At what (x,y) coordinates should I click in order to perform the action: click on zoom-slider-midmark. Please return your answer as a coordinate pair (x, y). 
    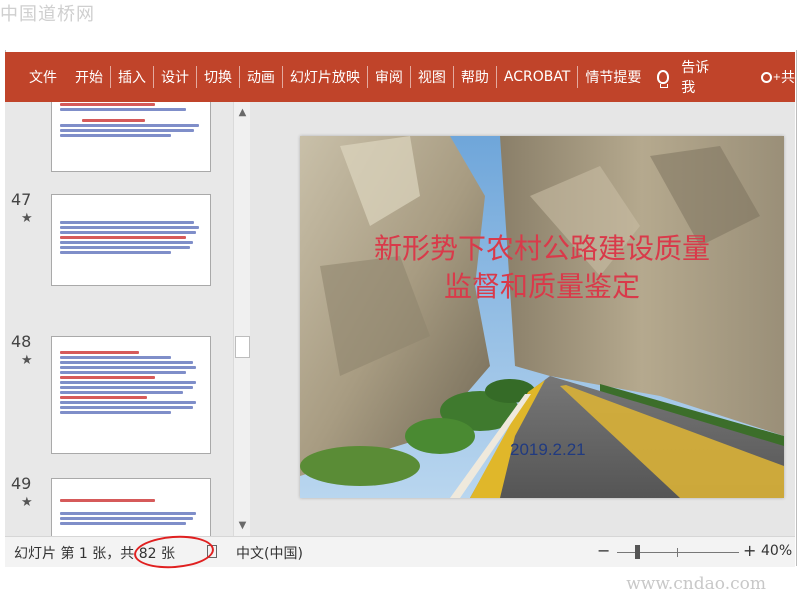
    Looking at the image, I should click on (677, 552).